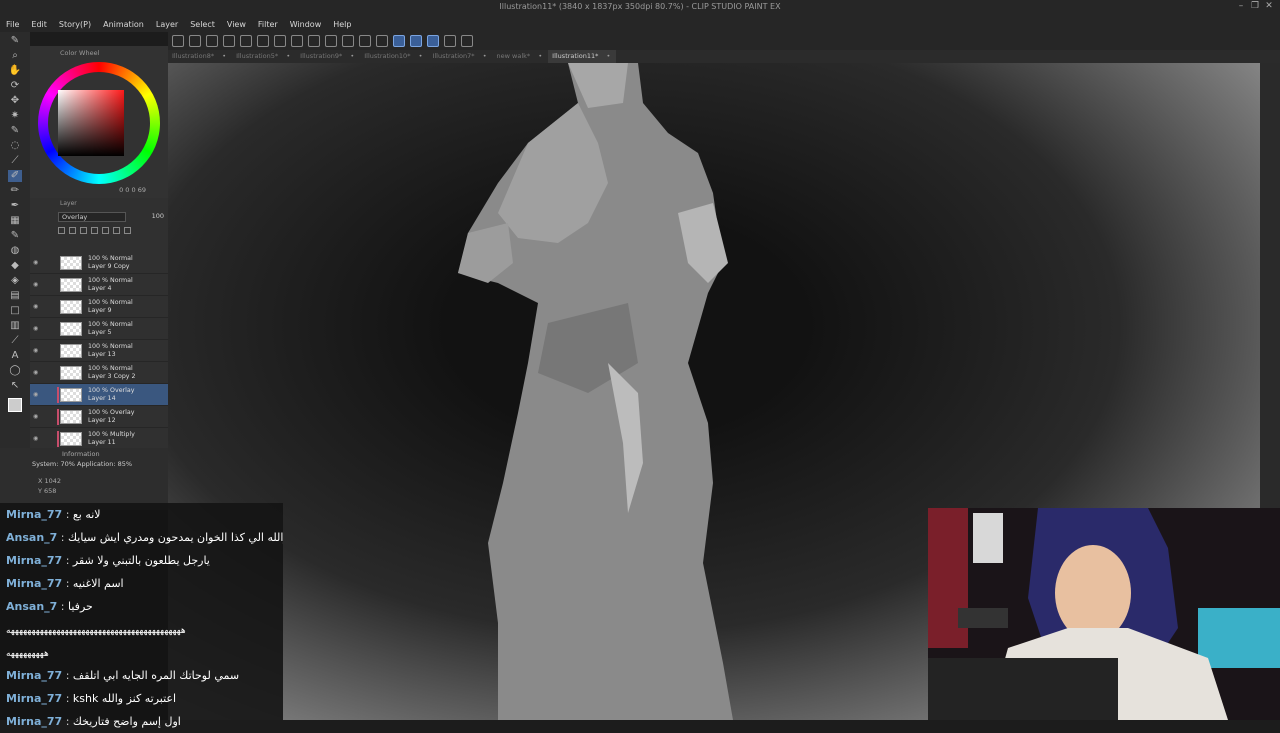 Image resolution: width=1280 pixels, height=733 pixels. I want to click on frame-icon: ▥, so click(15, 326).